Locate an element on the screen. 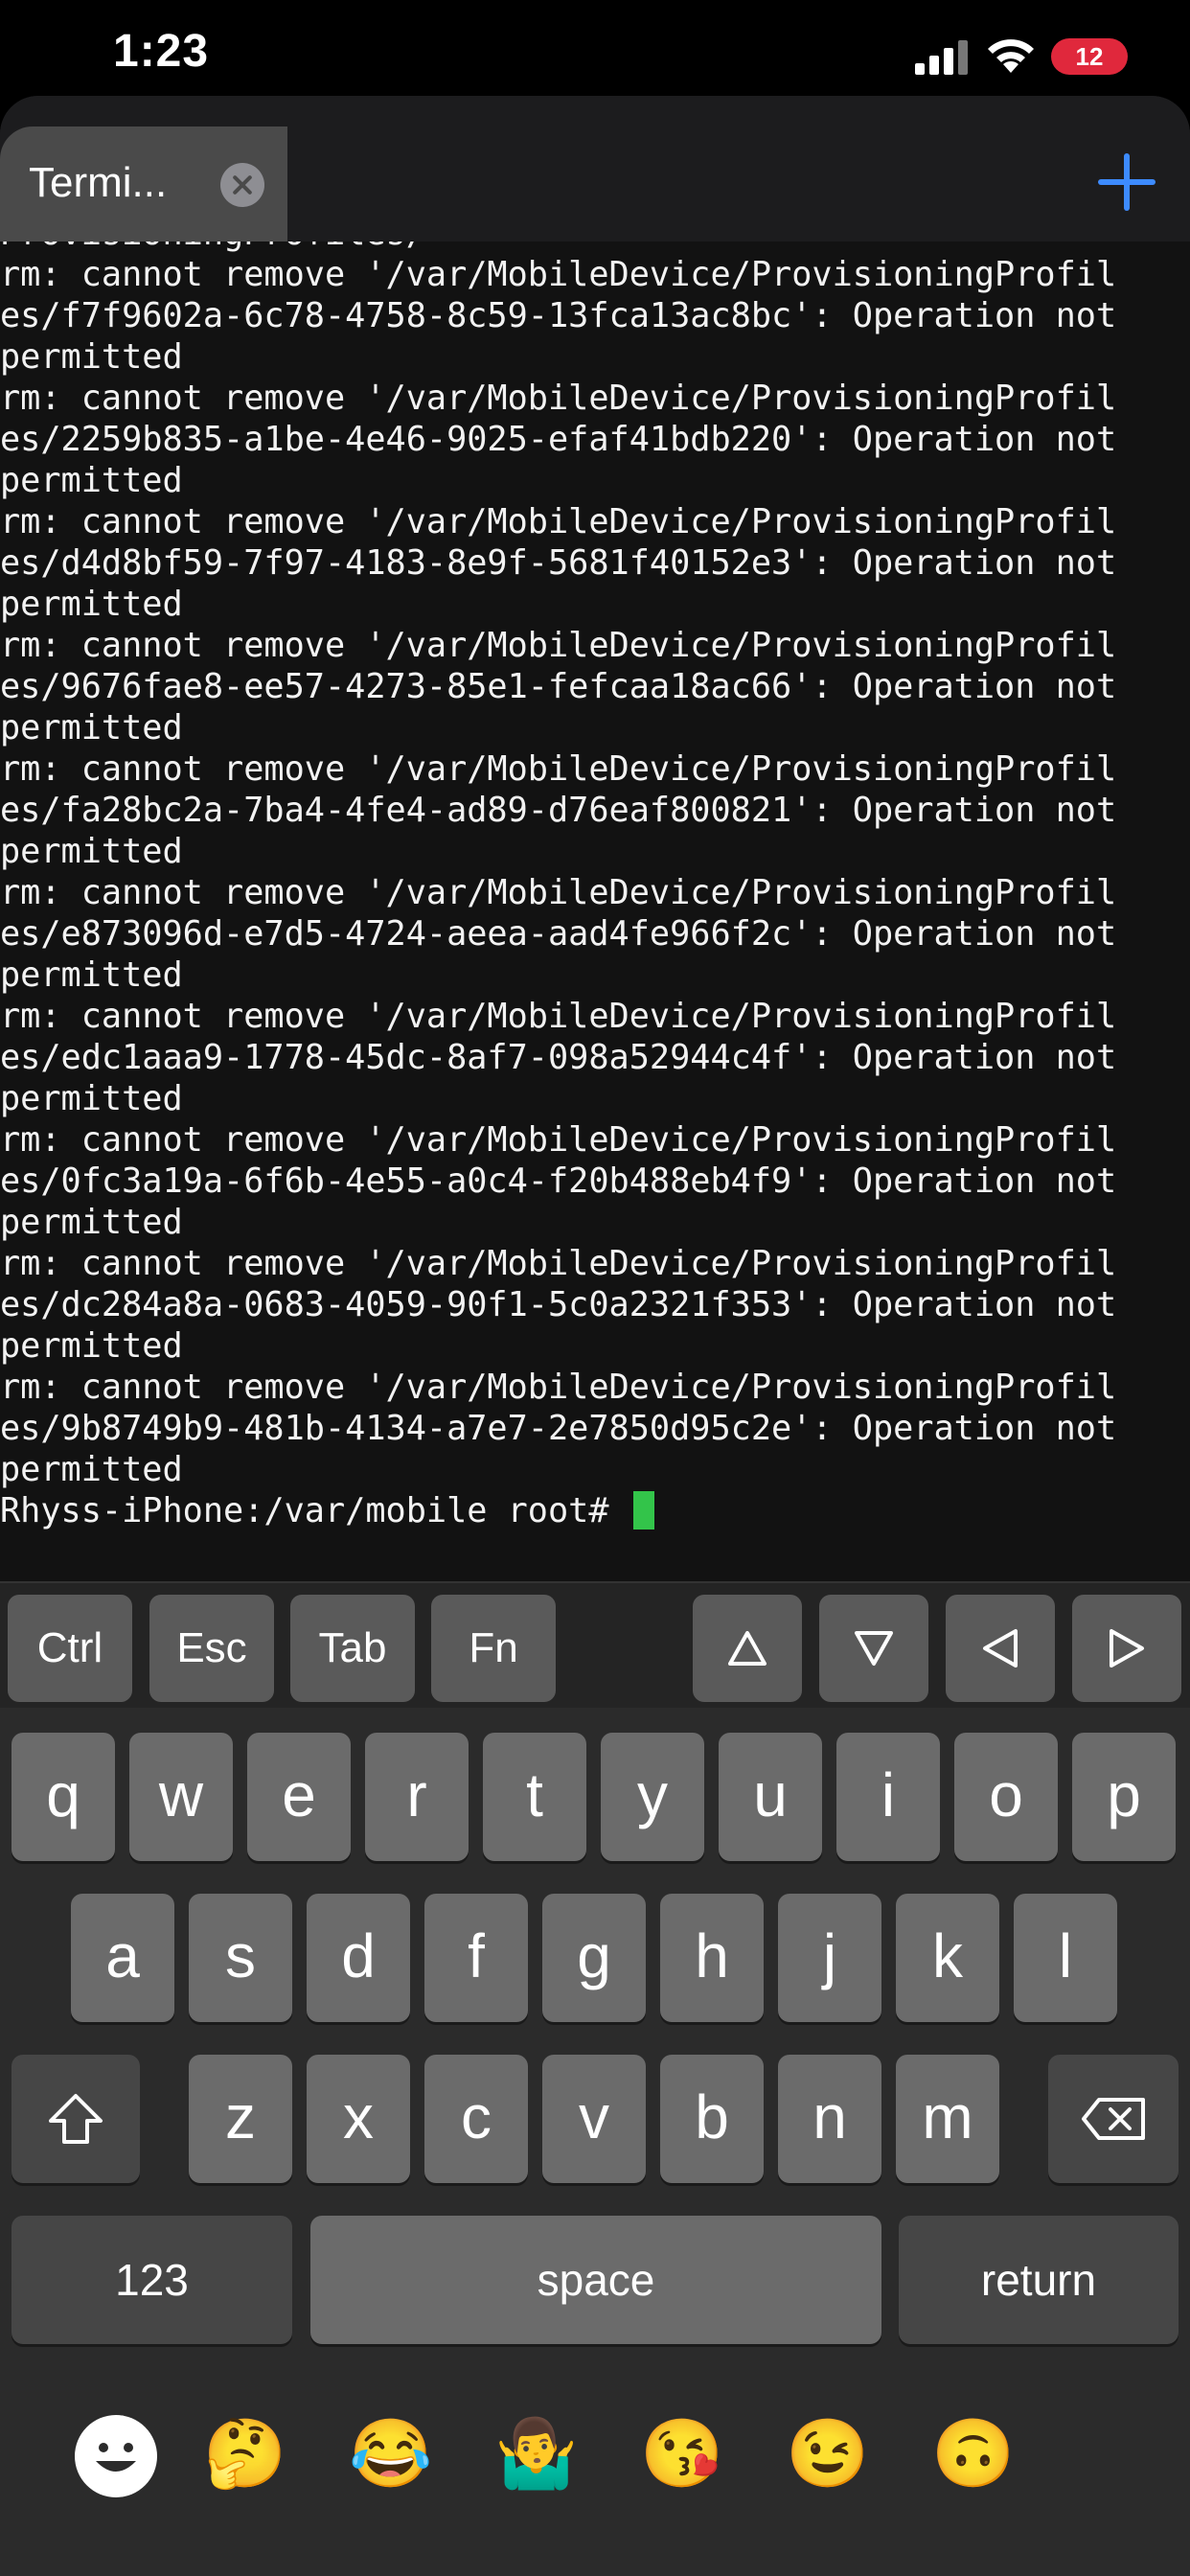  numbers-key: 123 is located at coordinates (151, 2280).